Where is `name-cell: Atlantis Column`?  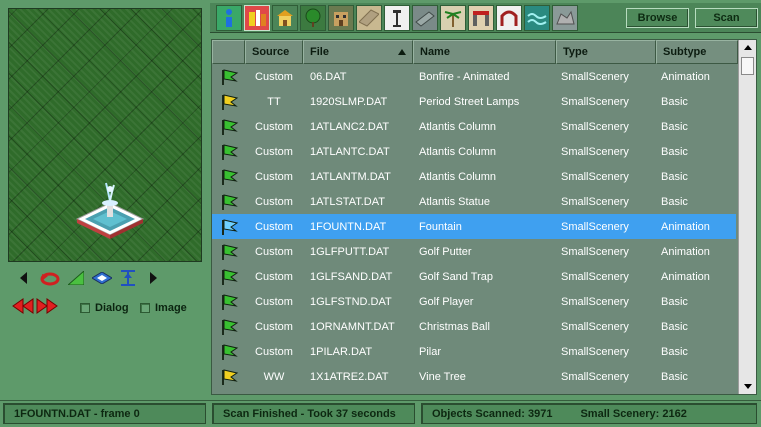
name-cell: Atlantis Column is located at coordinates (458, 126).